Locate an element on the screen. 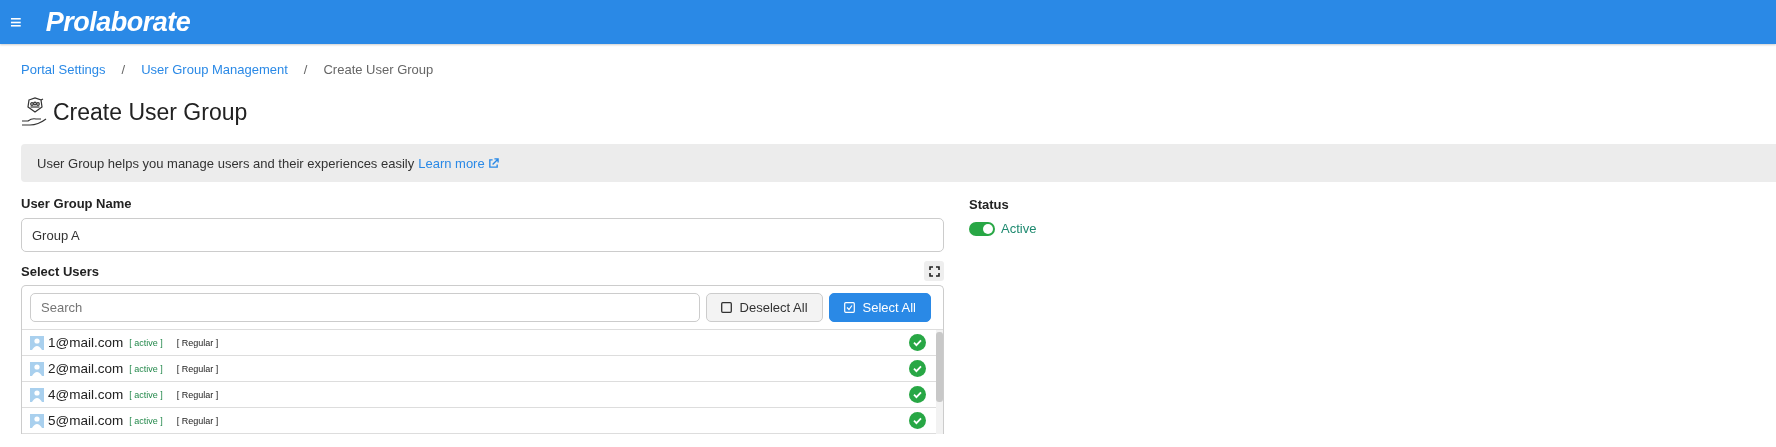  logo: Prolaborate is located at coordinates (118, 22).